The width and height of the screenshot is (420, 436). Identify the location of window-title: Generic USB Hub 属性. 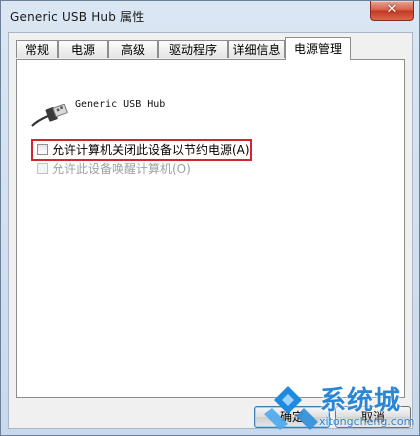
(77, 17).